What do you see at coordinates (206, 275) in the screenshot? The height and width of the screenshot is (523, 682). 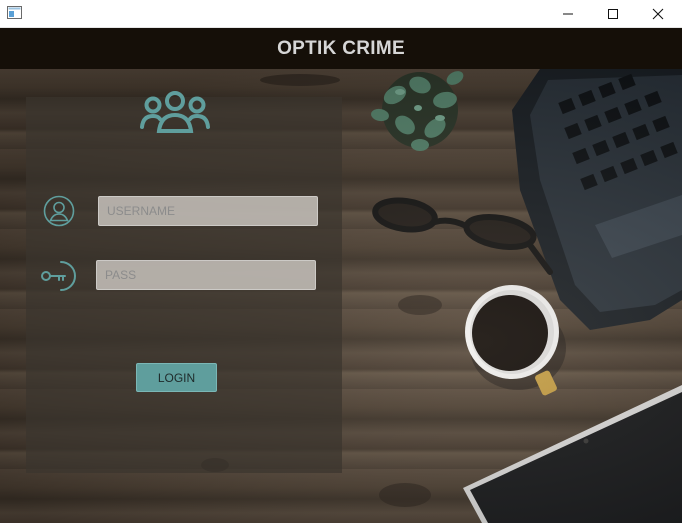 I see `password-input` at bounding box center [206, 275].